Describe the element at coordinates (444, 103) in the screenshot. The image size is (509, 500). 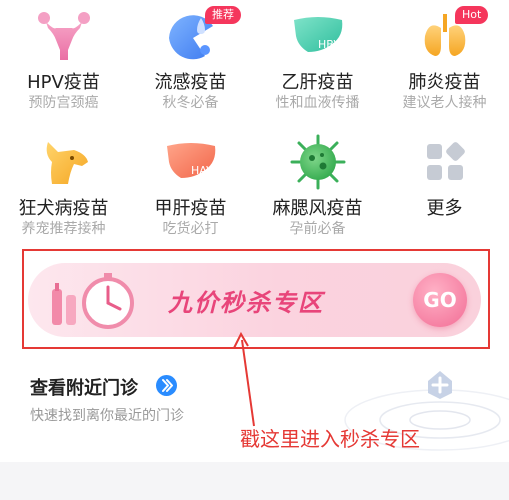
I see `grid-item-subtitle: 建议老人接种` at that location.